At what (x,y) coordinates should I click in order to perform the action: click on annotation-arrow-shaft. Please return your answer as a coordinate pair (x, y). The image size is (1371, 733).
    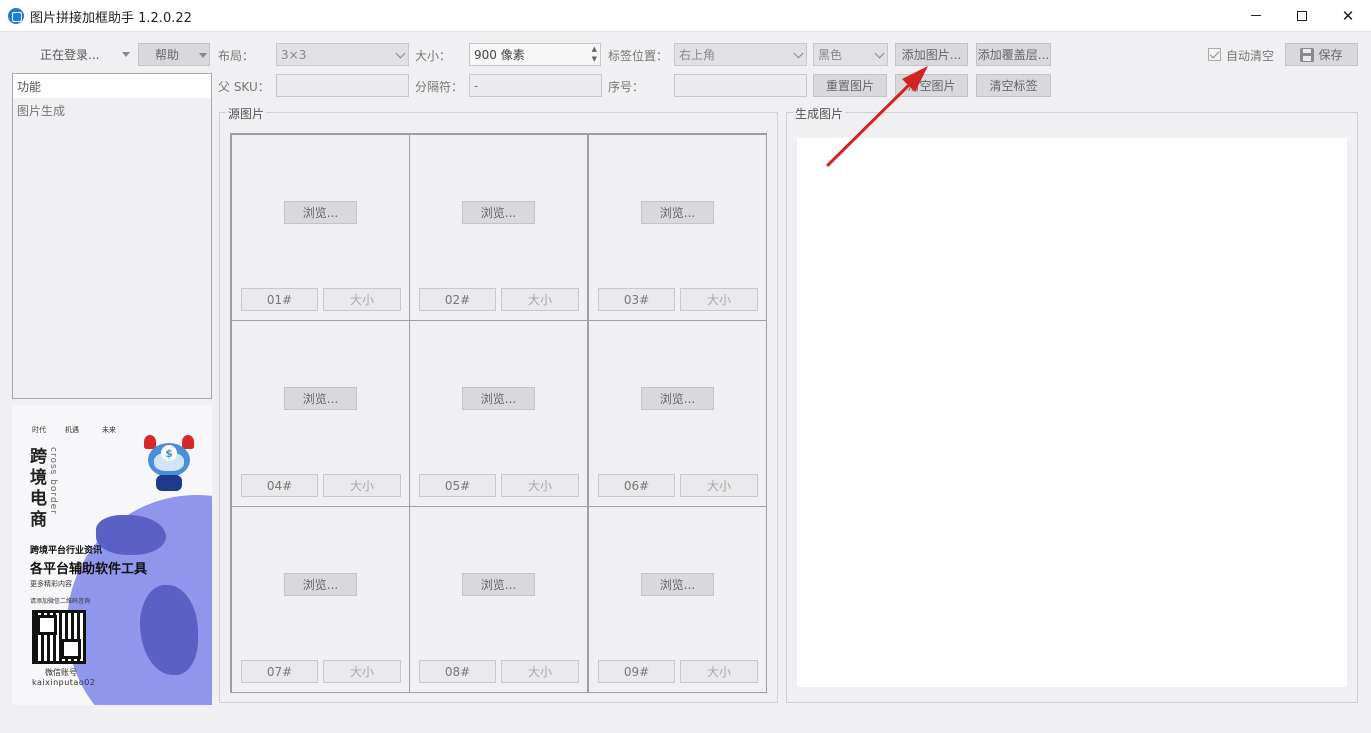
    Looking at the image, I should click on (871, 122).